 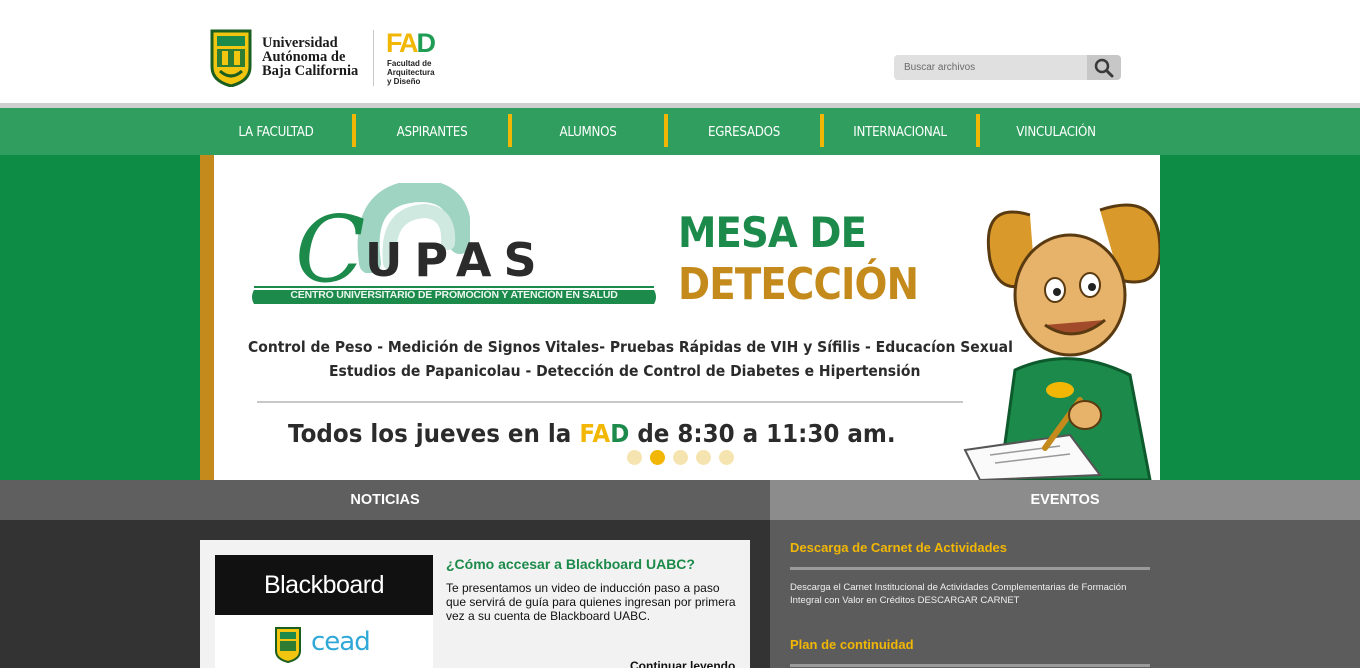 What do you see at coordinates (899, 131) in the screenshot?
I see `nav-item-internacional: INTERNACIONAL` at bounding box center [899, 131].